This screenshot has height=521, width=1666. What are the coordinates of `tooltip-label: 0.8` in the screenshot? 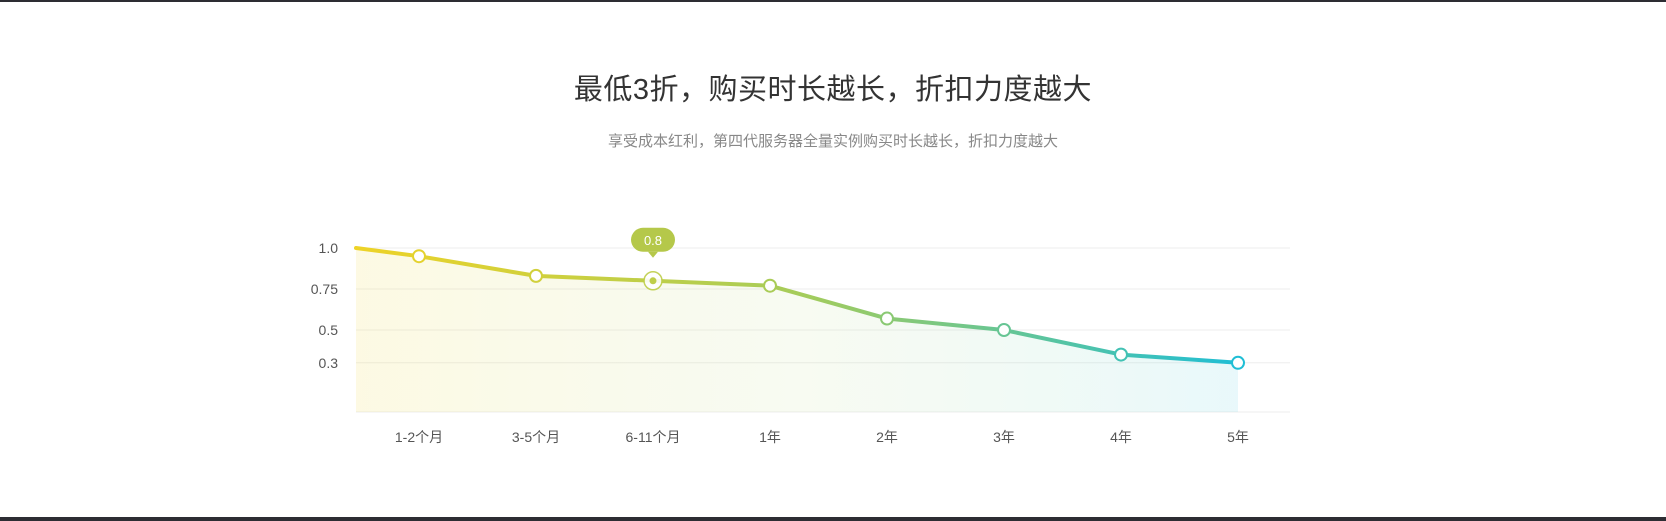 It's located at (653, 240).